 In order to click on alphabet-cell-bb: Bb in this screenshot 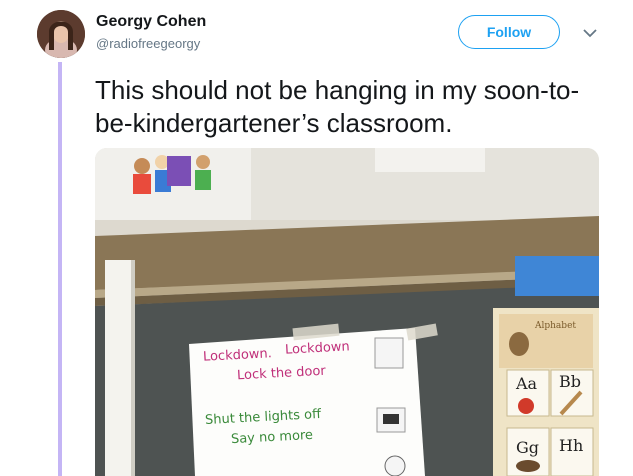, I will do `click(570, 381)`.